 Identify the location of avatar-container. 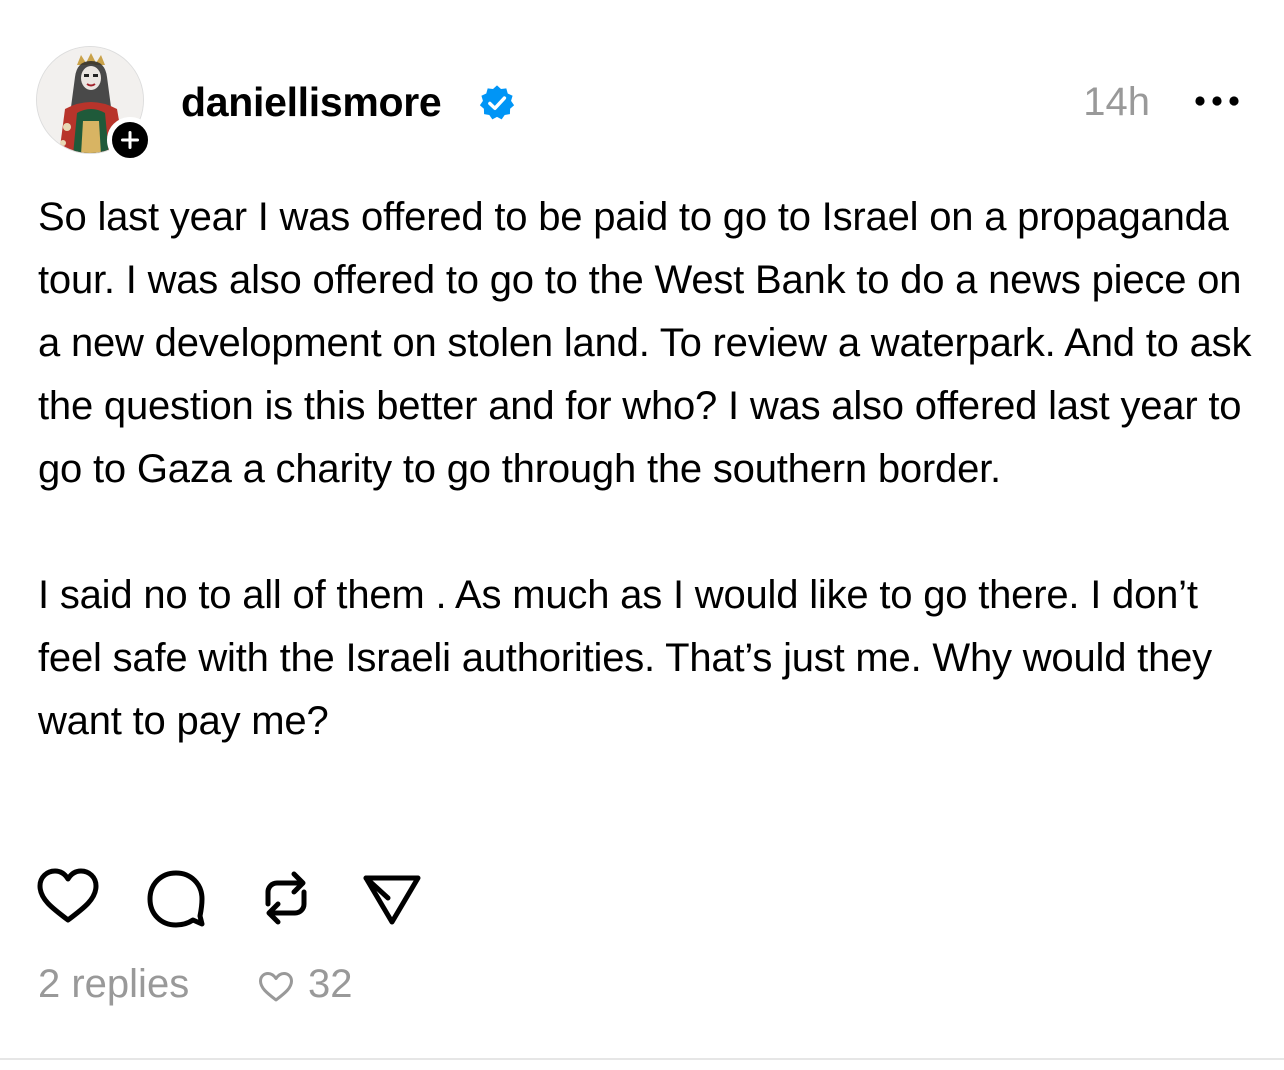
(94, 104).